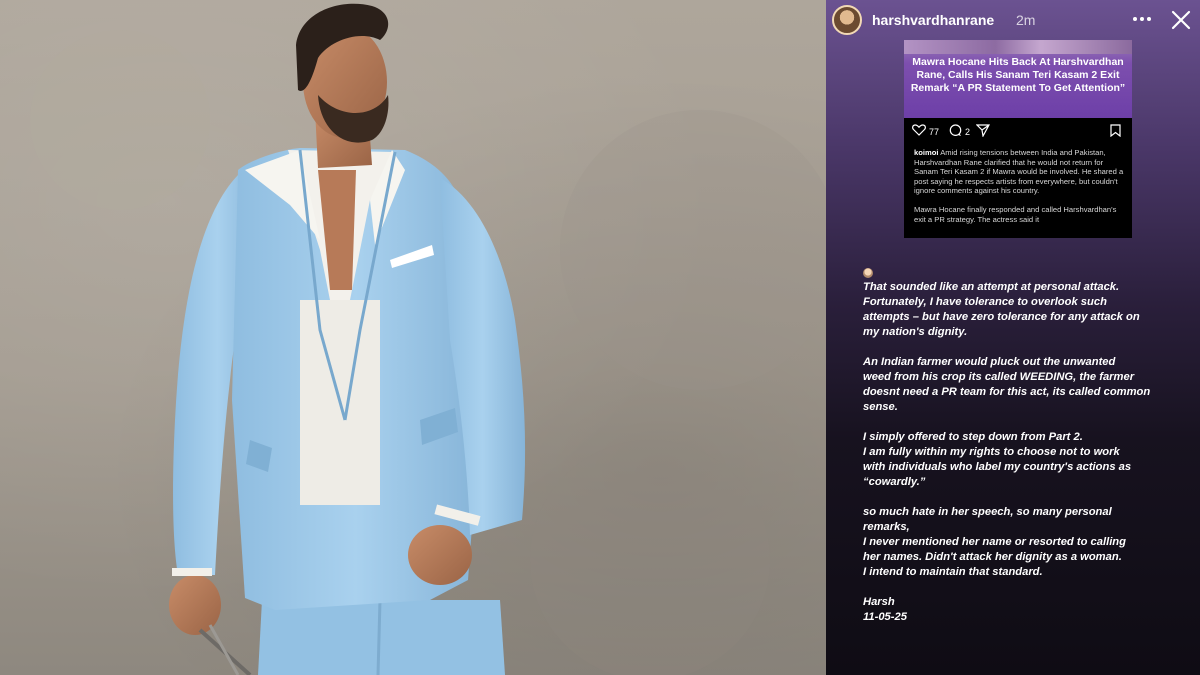 The width and height of the screenshot is (1200, 675). I want to click on post-image-photo-strip, so click(1018, 47).